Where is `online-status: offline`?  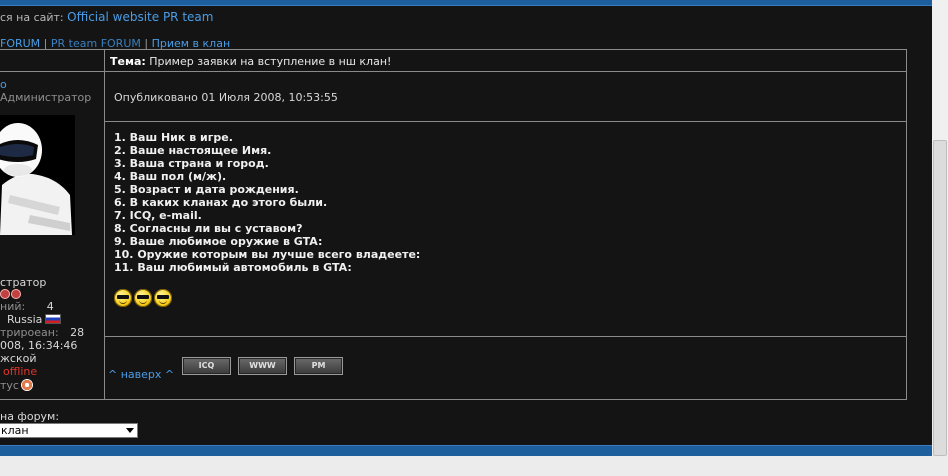
online-status: offline is located at coordinates (20, 371).